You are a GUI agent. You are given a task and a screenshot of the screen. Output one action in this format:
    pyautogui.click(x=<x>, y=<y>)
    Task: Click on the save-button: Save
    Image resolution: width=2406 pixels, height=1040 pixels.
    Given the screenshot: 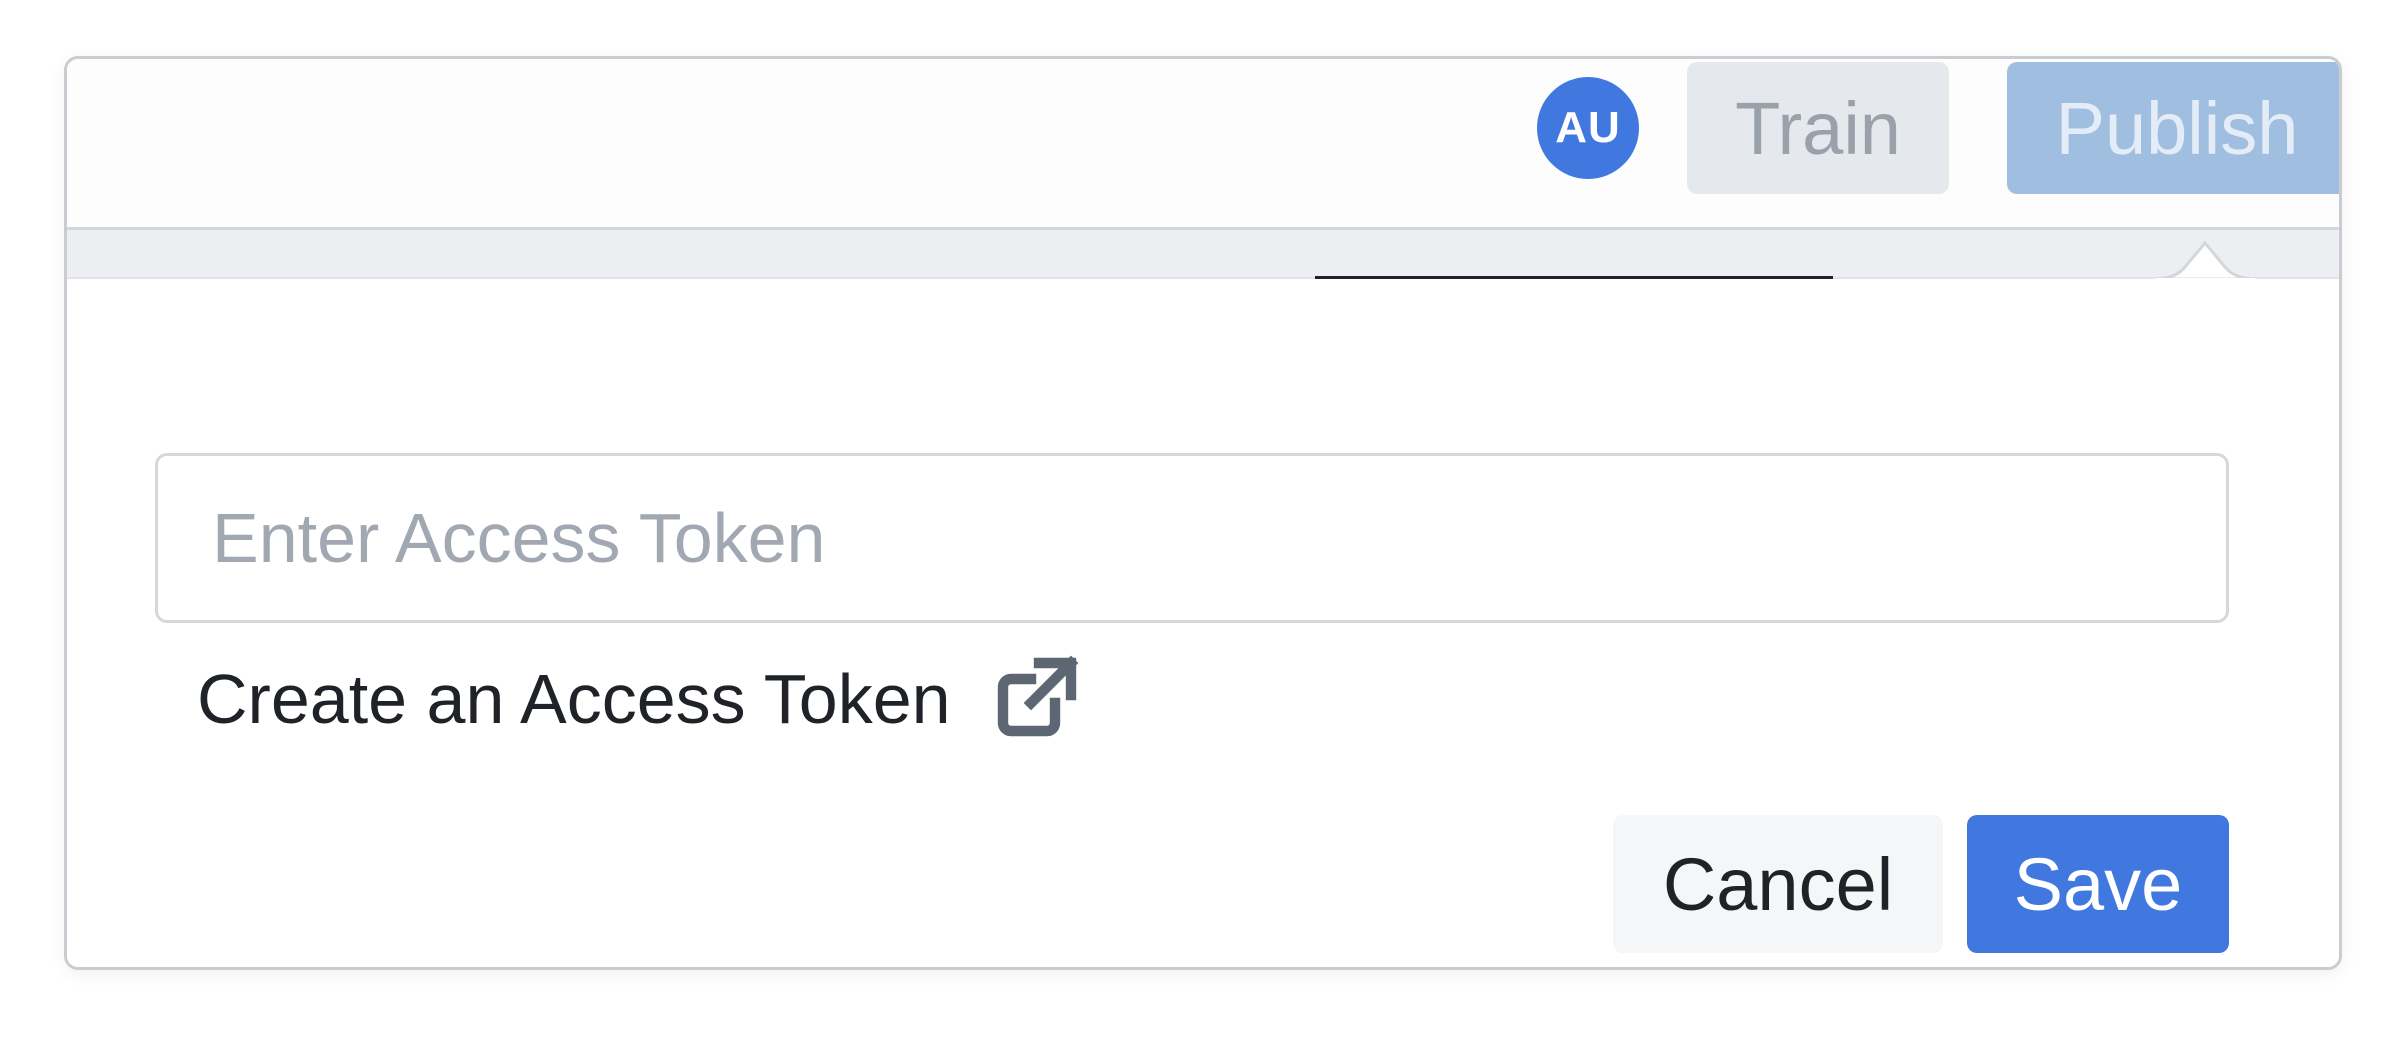 What is the action you would take?
    pyautogui.click(x=2098, y=884)
    